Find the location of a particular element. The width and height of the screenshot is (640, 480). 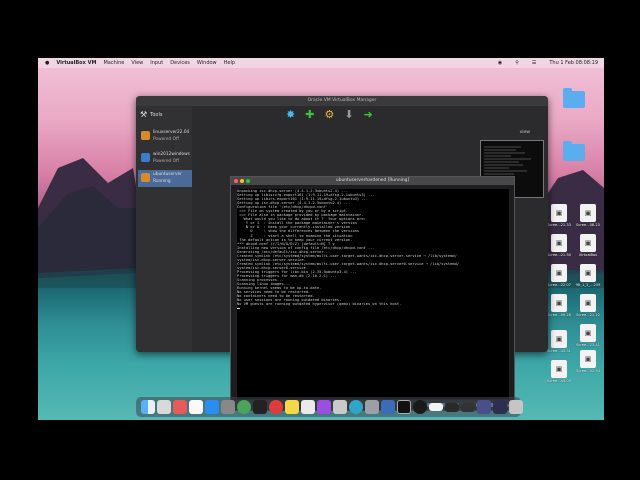

window-thumb-3-icon is located at coordinates (468, 407).